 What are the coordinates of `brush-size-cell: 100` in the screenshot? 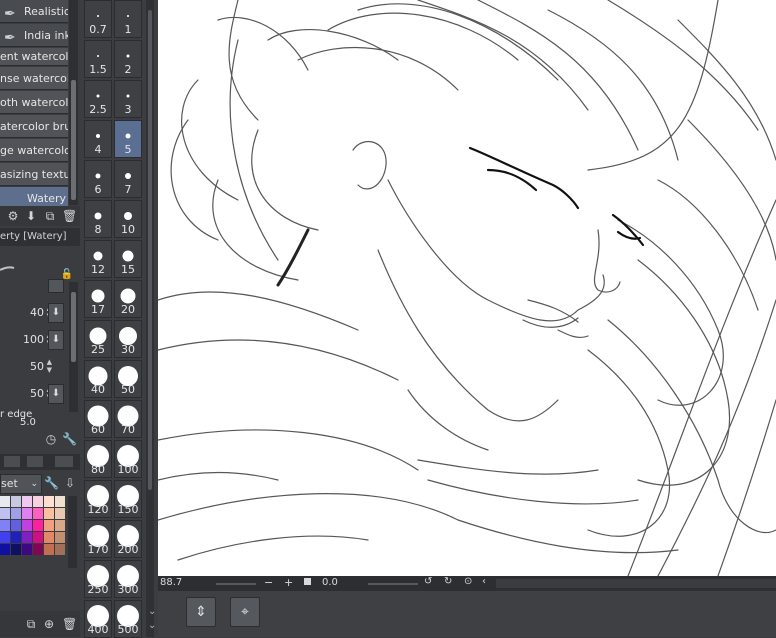 It's located at (128, 459).